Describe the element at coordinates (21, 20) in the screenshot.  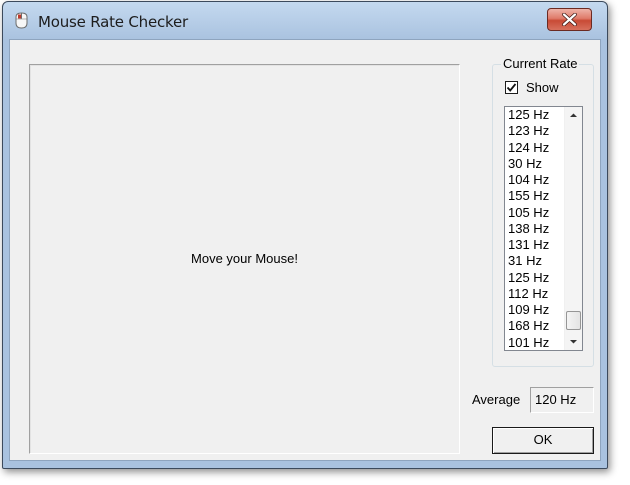
I see `mouse-app-icon` at that location.